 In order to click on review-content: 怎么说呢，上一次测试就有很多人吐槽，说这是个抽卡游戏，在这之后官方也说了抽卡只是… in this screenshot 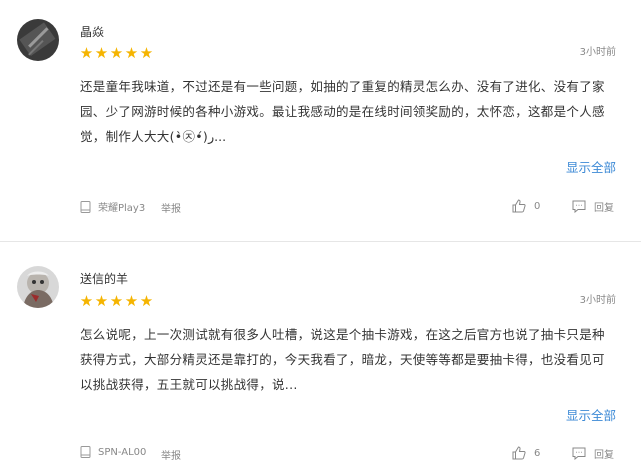, I will do `click(342, 359)`.